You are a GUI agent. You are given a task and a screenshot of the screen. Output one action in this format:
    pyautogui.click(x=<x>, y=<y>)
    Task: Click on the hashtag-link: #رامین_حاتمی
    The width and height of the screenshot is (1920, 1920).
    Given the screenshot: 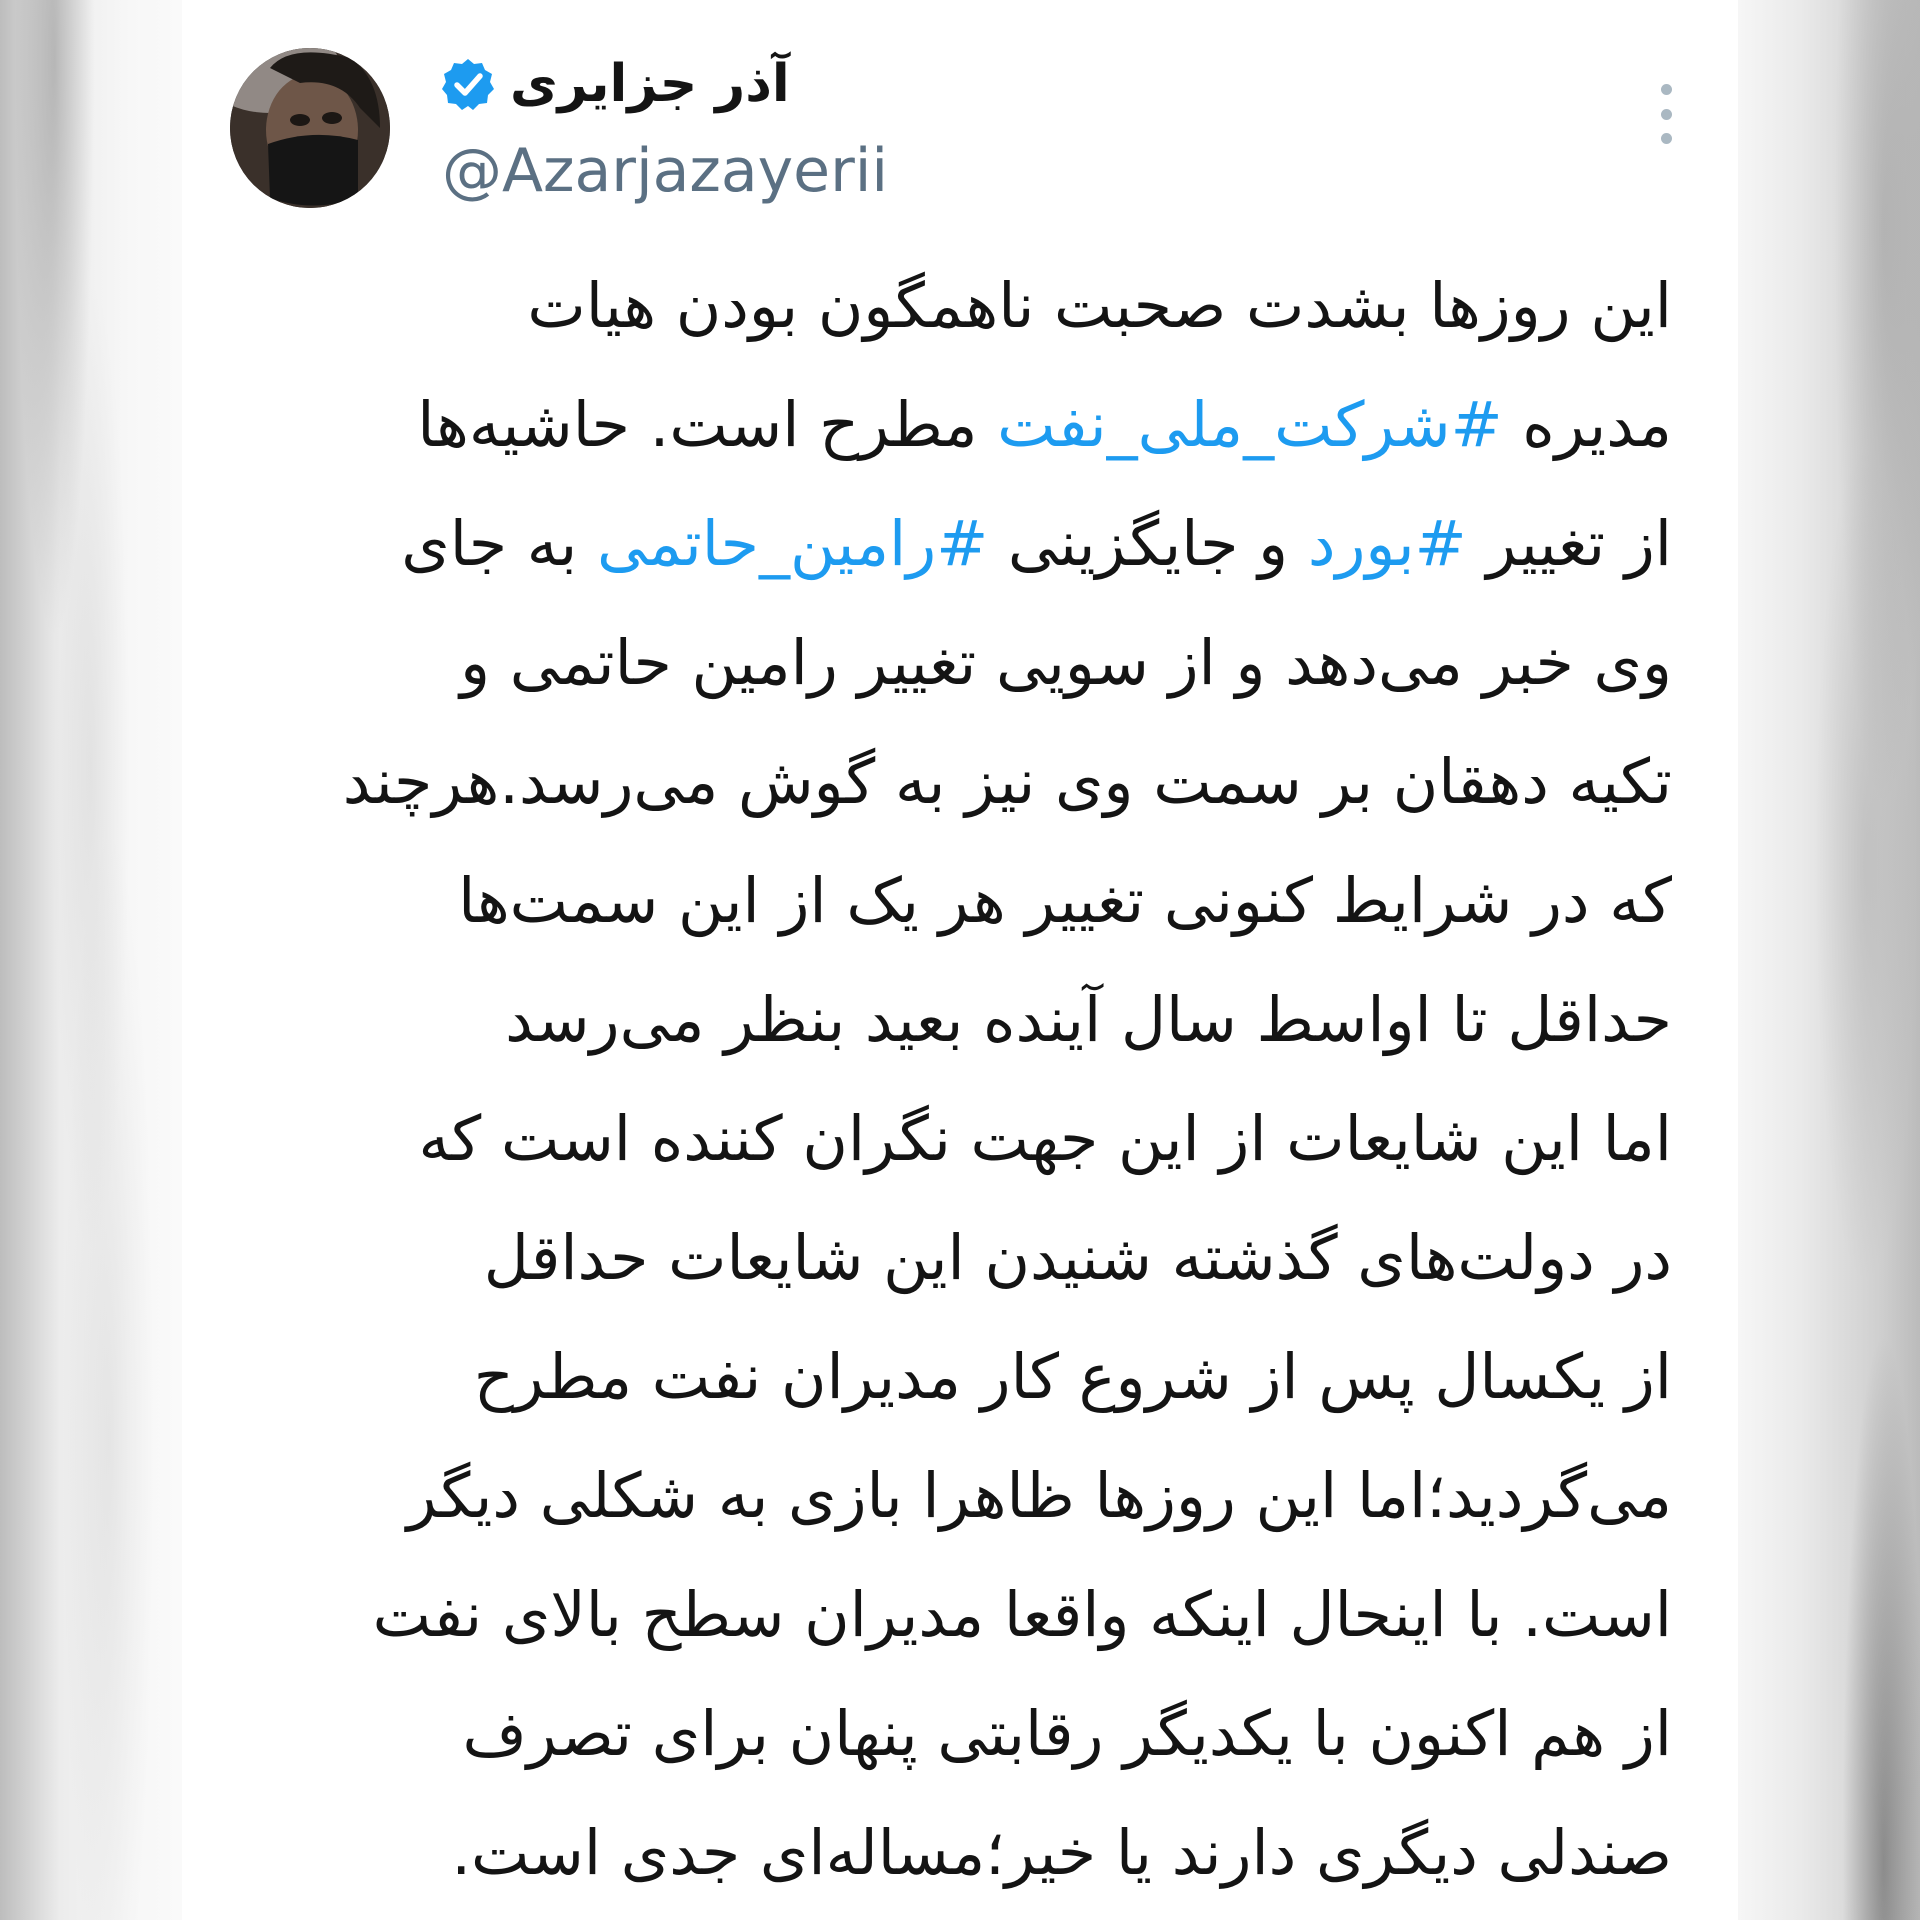 What is the action you would take?
    pyautogui.click(x=792, y=543)
    